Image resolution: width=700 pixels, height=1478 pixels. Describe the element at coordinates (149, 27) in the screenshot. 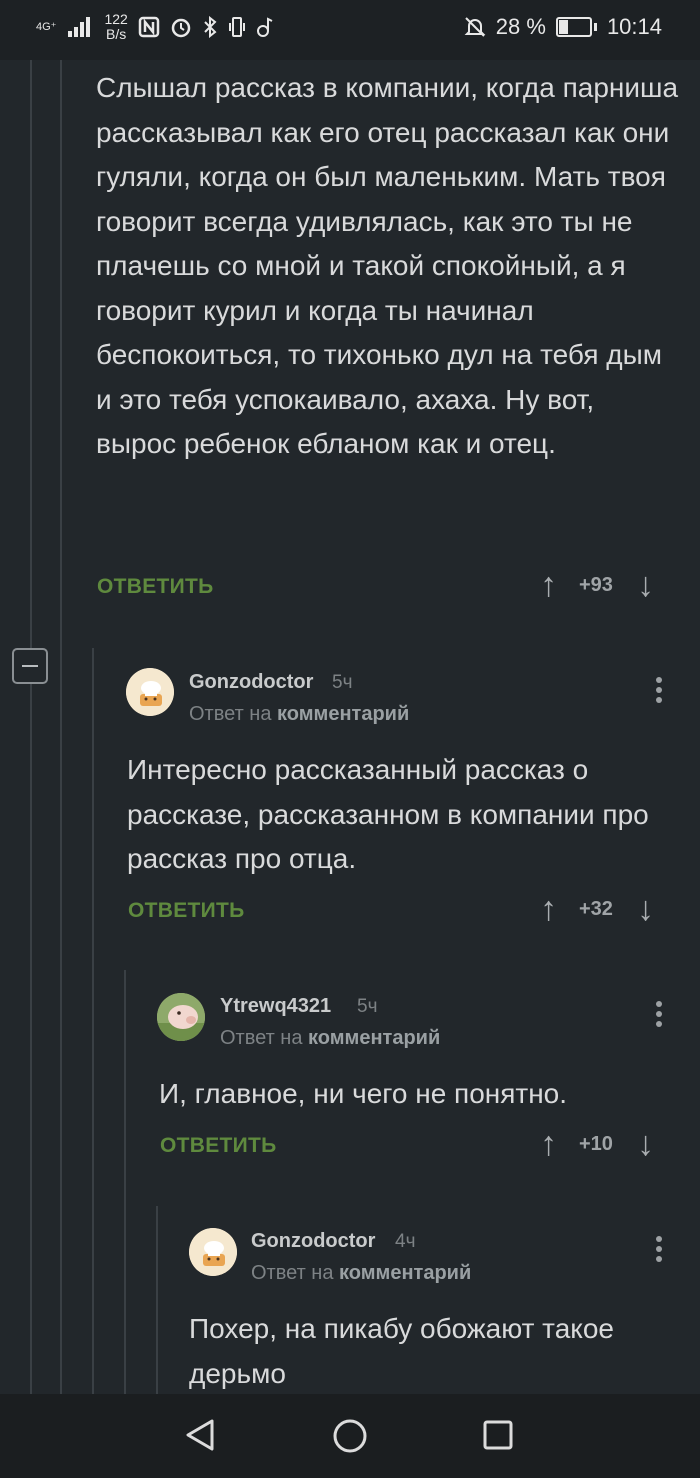

I see `nfc-icon` at that location.